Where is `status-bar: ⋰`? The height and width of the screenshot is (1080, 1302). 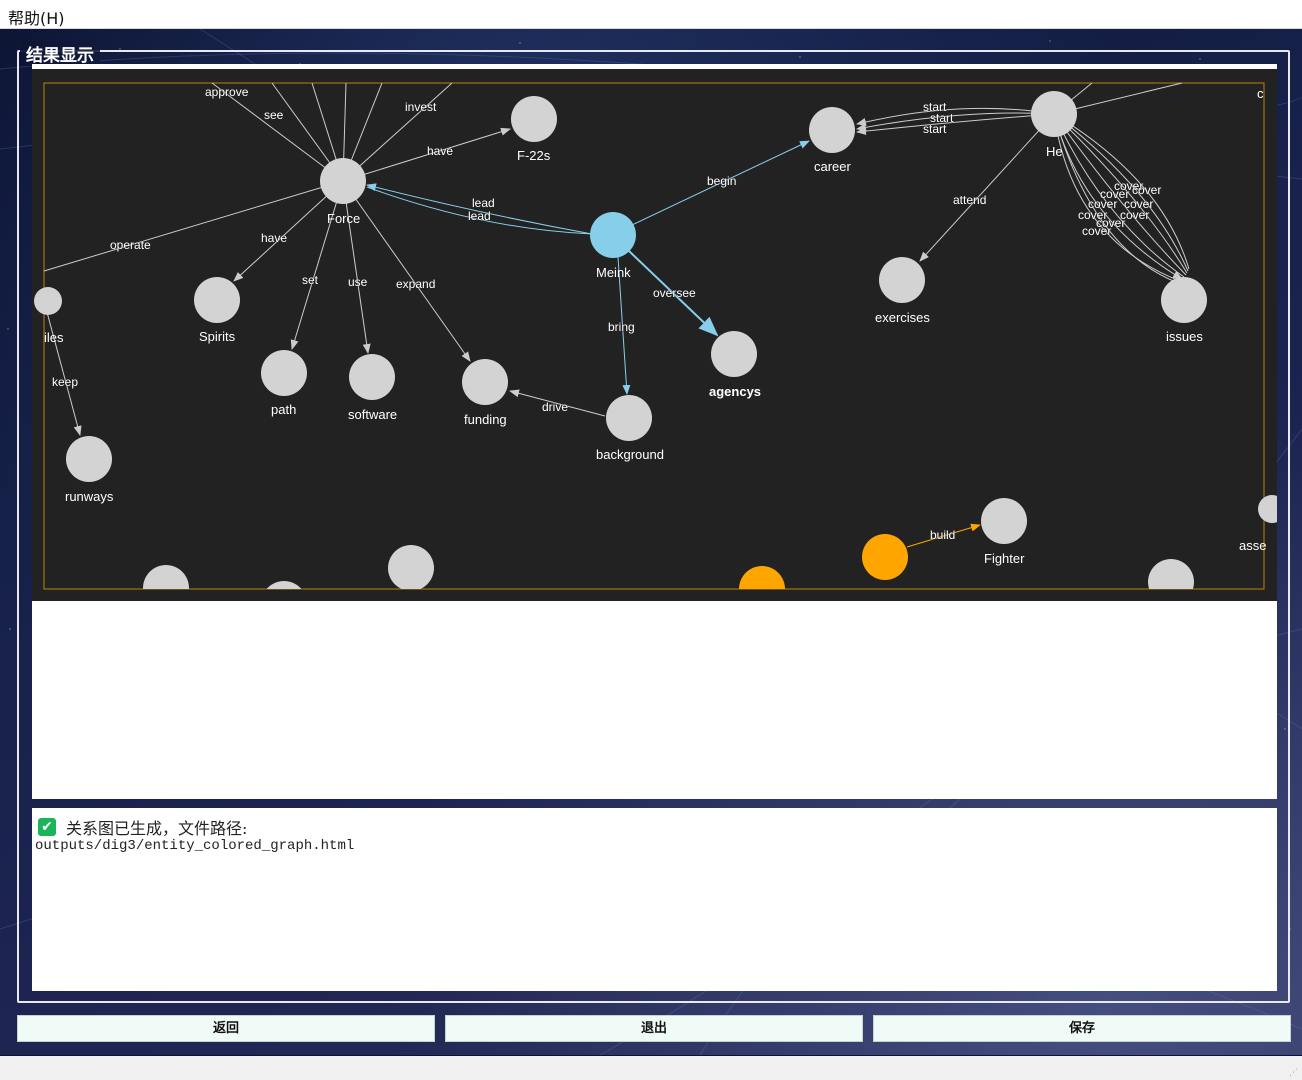 status-bar: ⋰ is located at coordinates (651, 1068).